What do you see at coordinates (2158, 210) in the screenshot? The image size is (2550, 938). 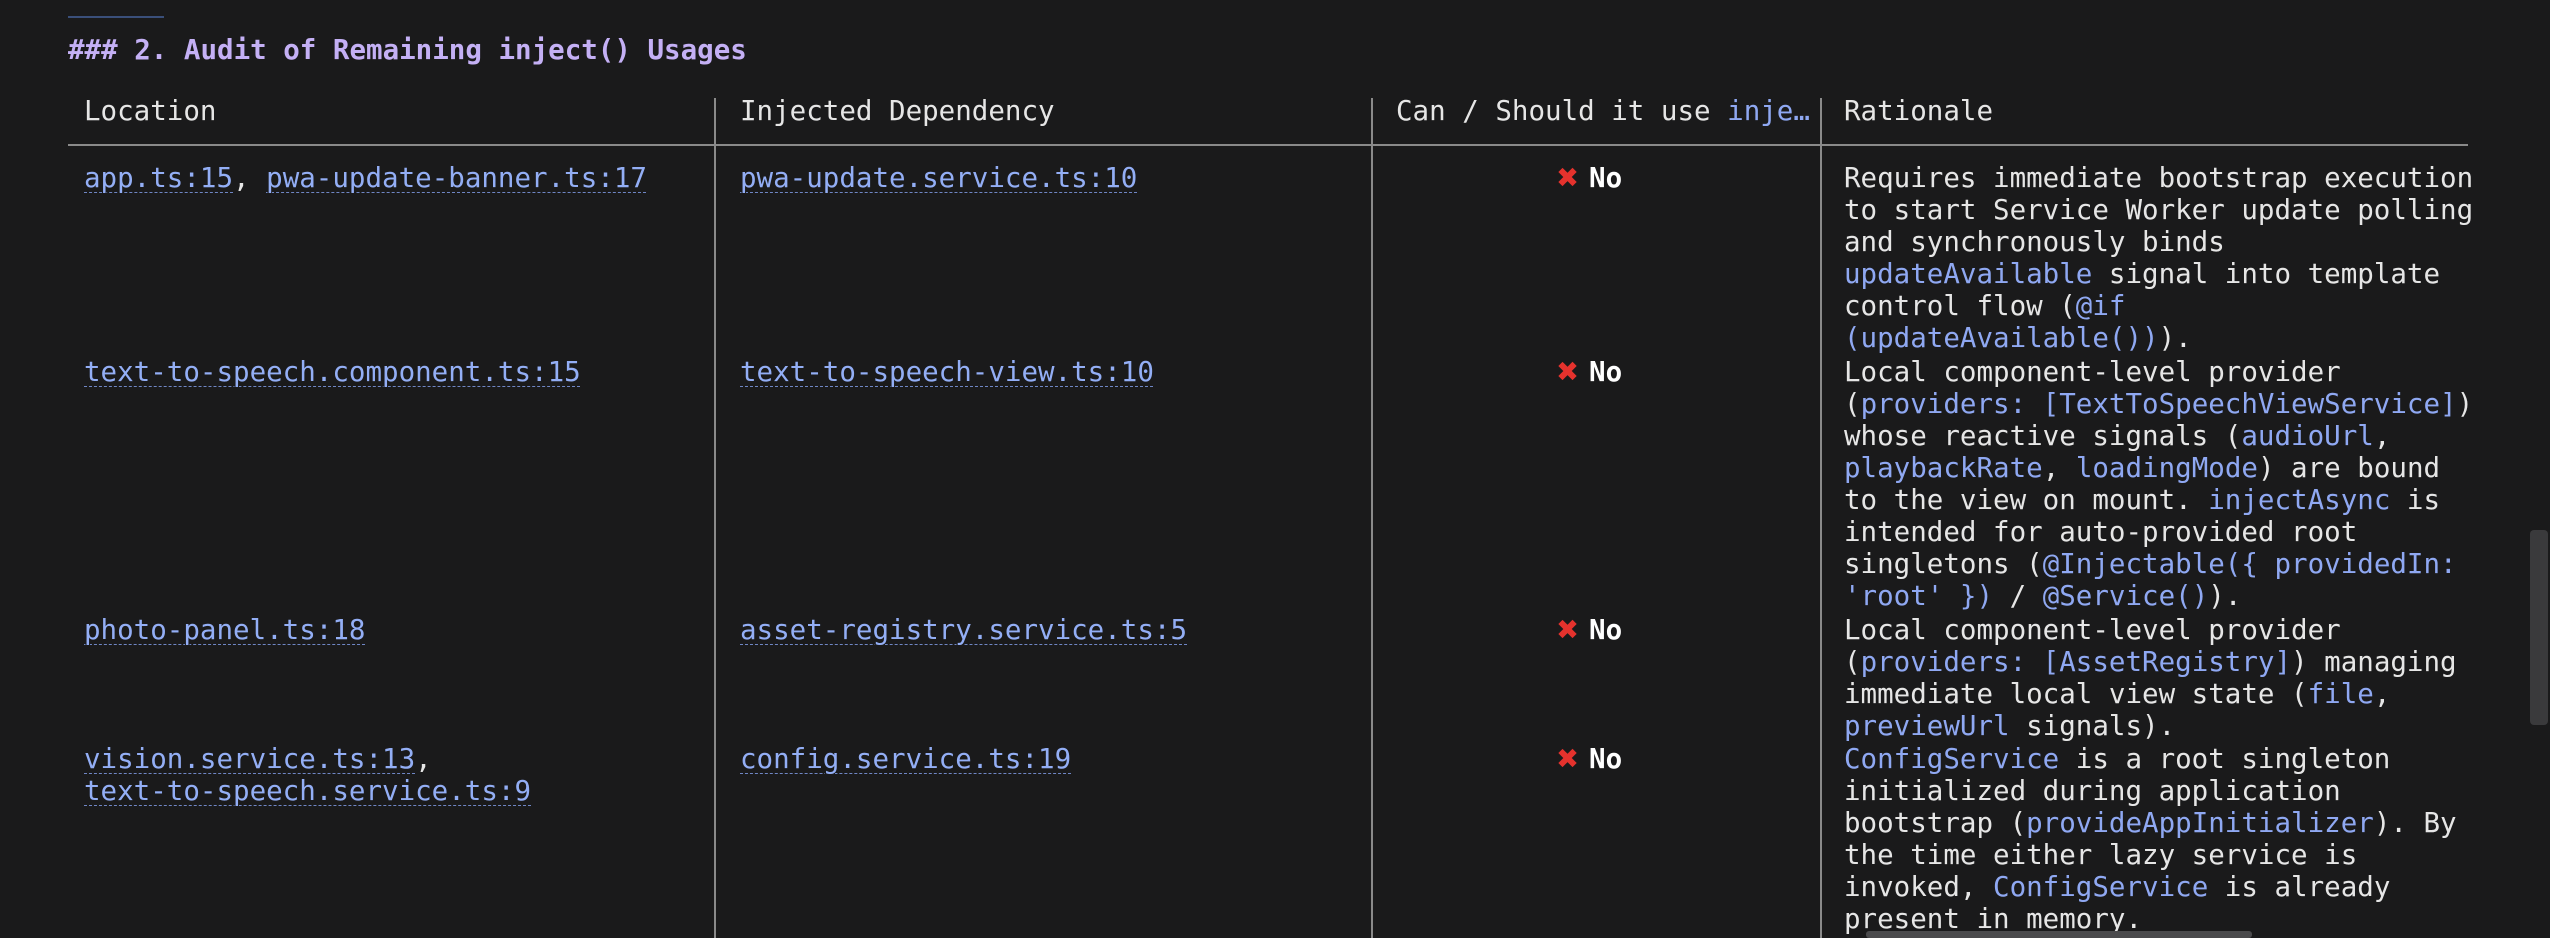 I see `rationale-line: to start Service Worker update polling` at bounding box center [2158, 210].